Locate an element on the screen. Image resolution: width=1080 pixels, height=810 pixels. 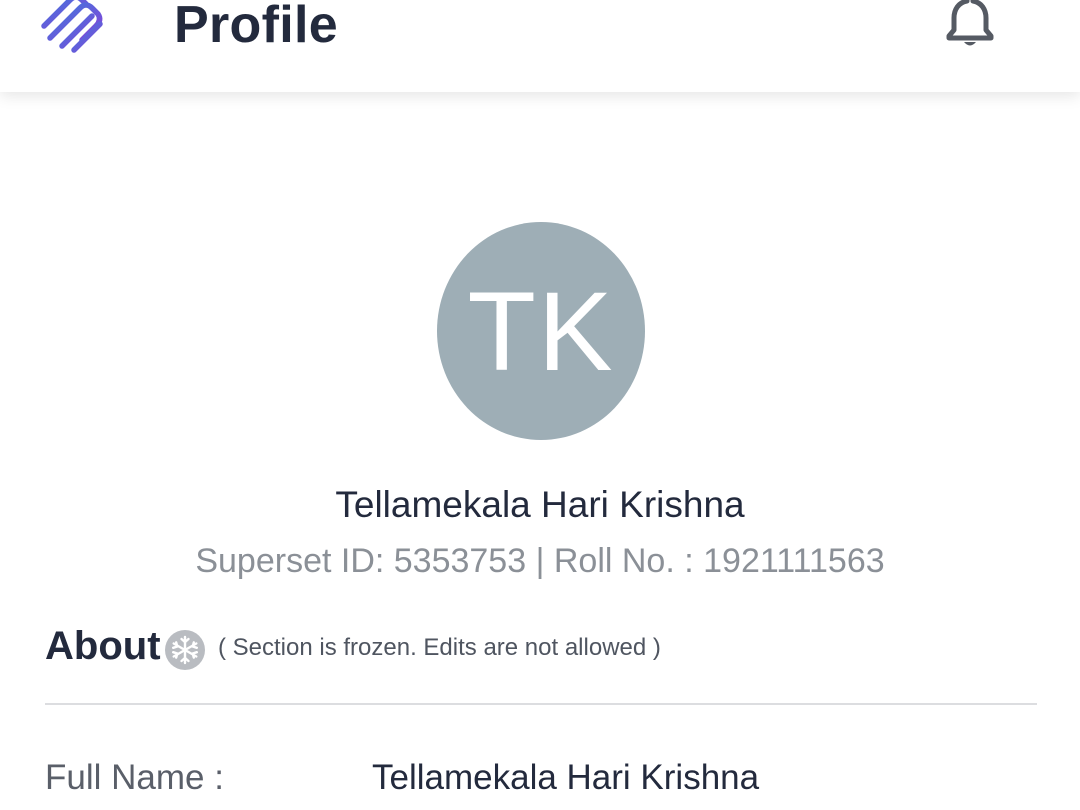
profile-name: Tellamekala Hari Krishna is located at coordinates (540, 504).